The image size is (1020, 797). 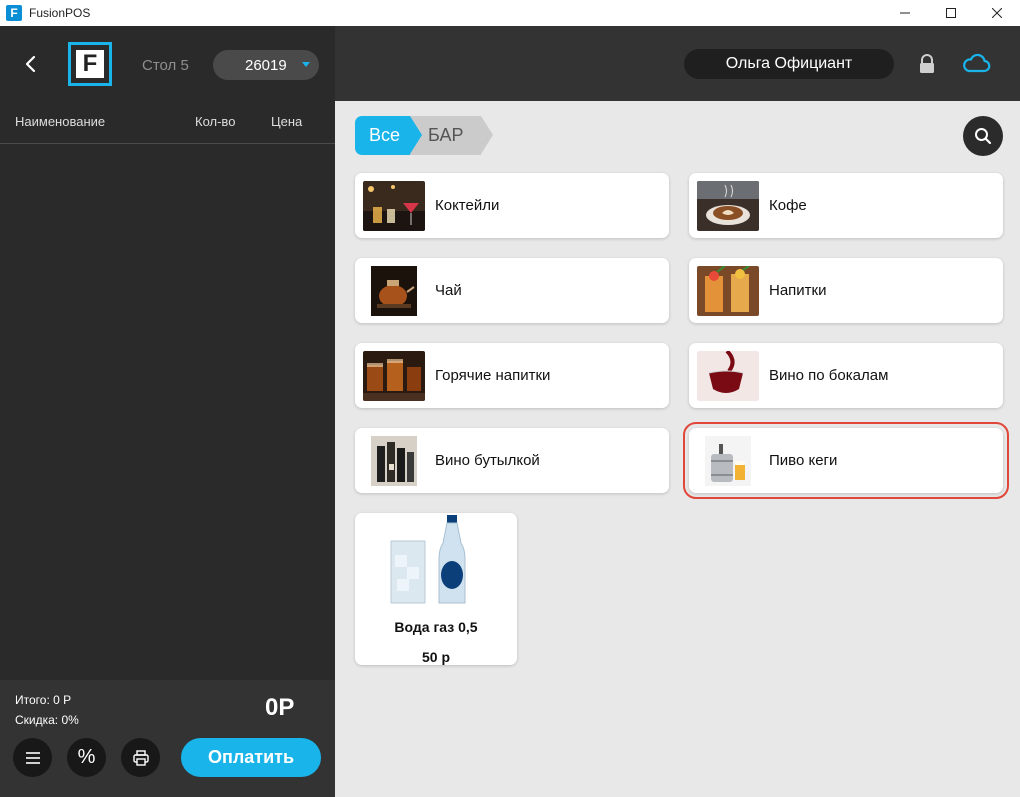 What do you see at coordinates (435, 657) in the screenshot?
I see `product-price: 50 р` at bounding box center [435, 657].